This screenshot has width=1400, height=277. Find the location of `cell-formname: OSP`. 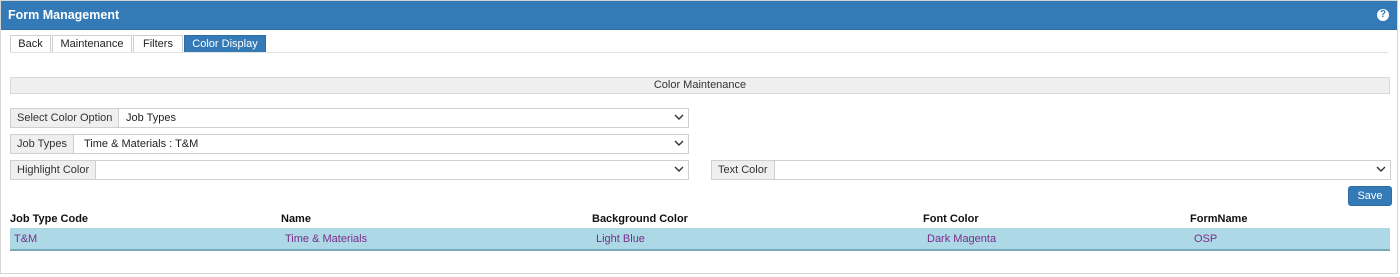

cell-formname: OSP is located at coordinates (1206, 239).